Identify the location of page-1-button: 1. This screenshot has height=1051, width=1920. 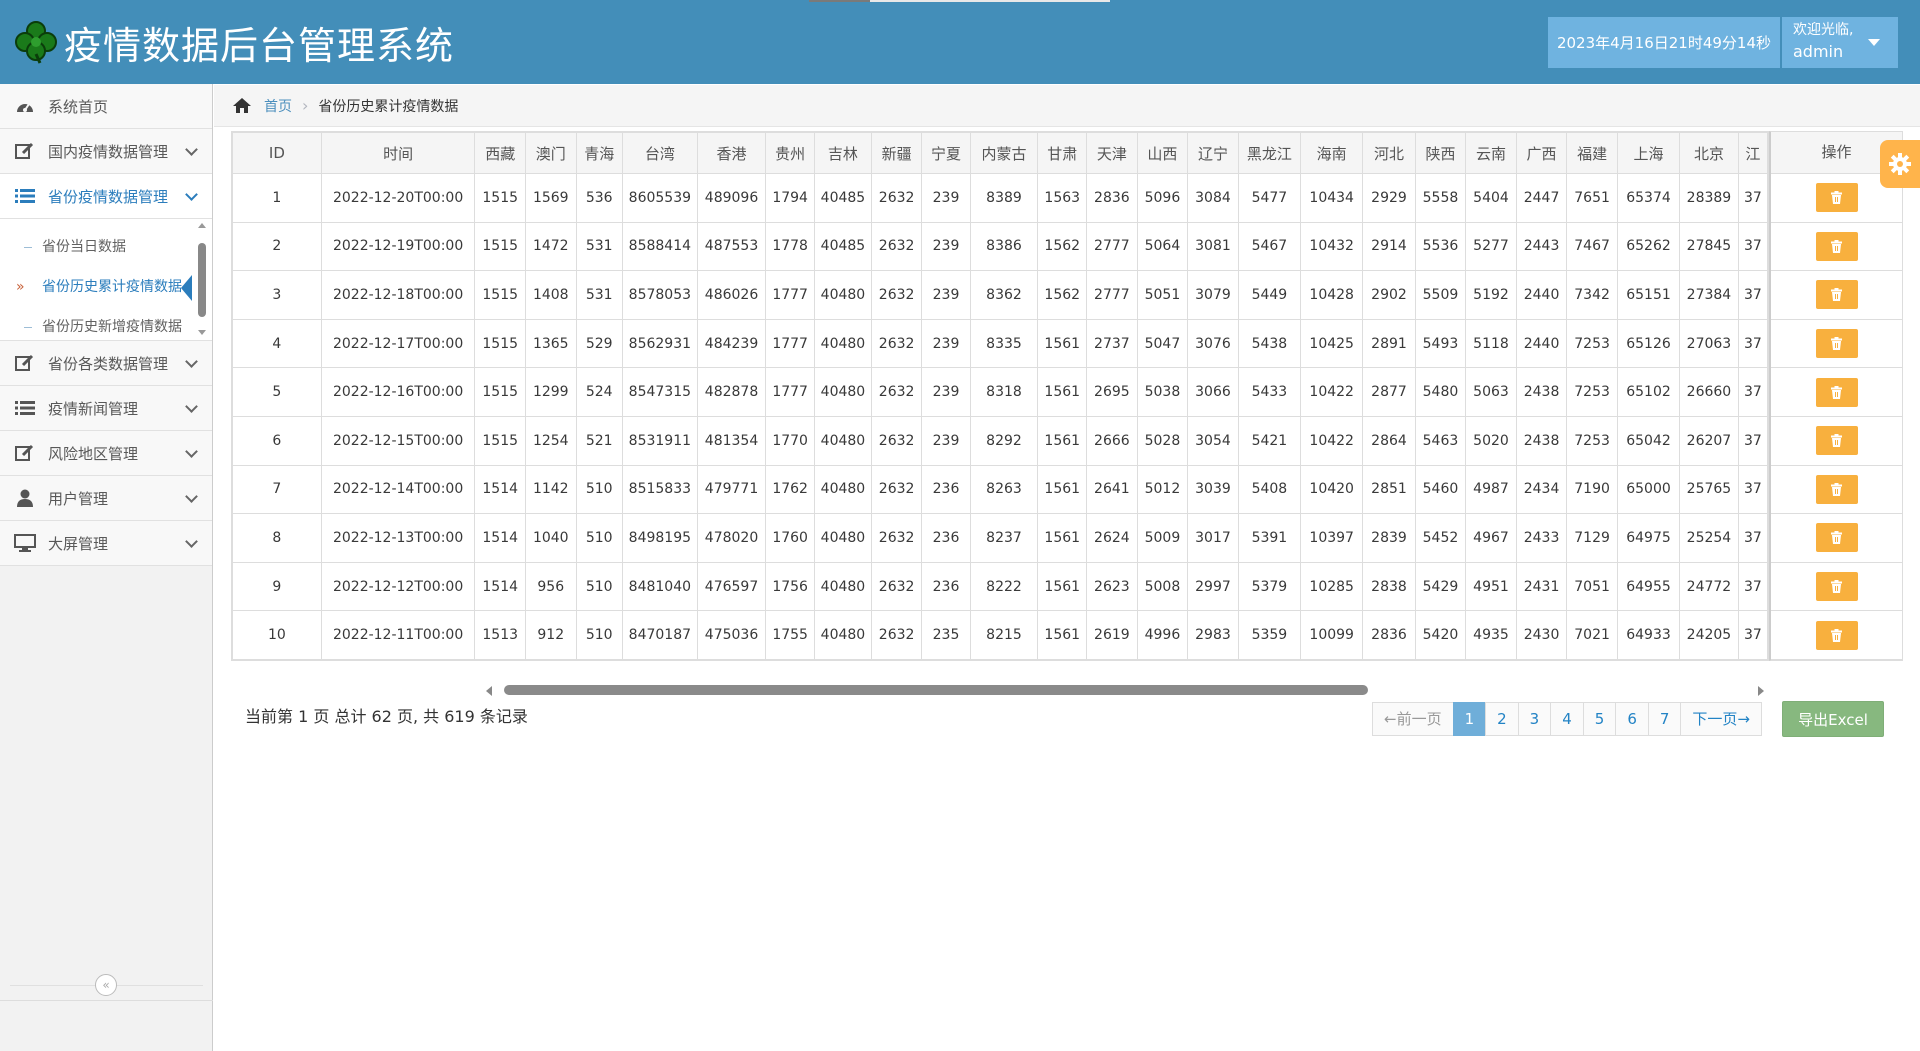
(1469, 719).